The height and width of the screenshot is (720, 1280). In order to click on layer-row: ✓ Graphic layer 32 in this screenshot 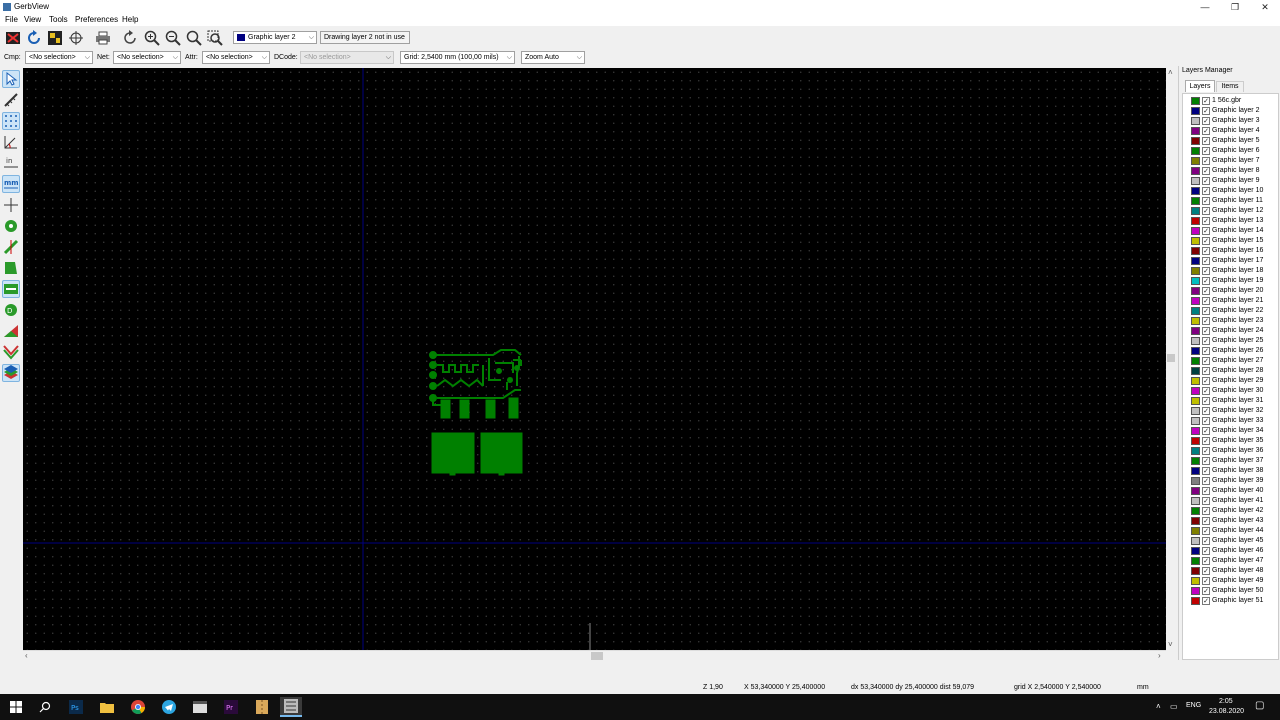, I will do `click(1234, 411)`.